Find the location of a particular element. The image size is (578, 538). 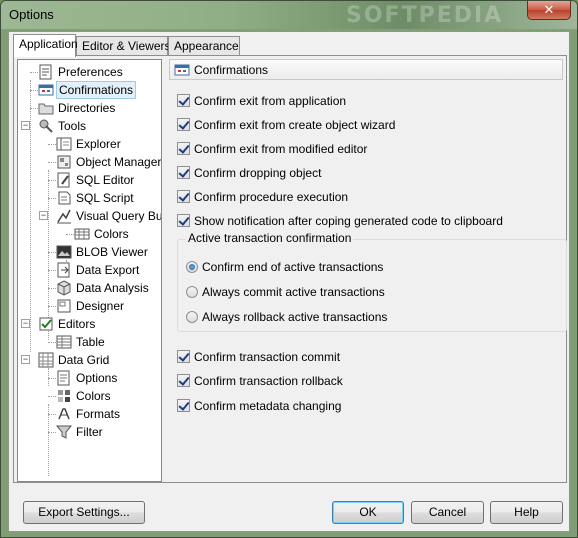

tree-item-designer: Designer is located at coordinates (88, 306).